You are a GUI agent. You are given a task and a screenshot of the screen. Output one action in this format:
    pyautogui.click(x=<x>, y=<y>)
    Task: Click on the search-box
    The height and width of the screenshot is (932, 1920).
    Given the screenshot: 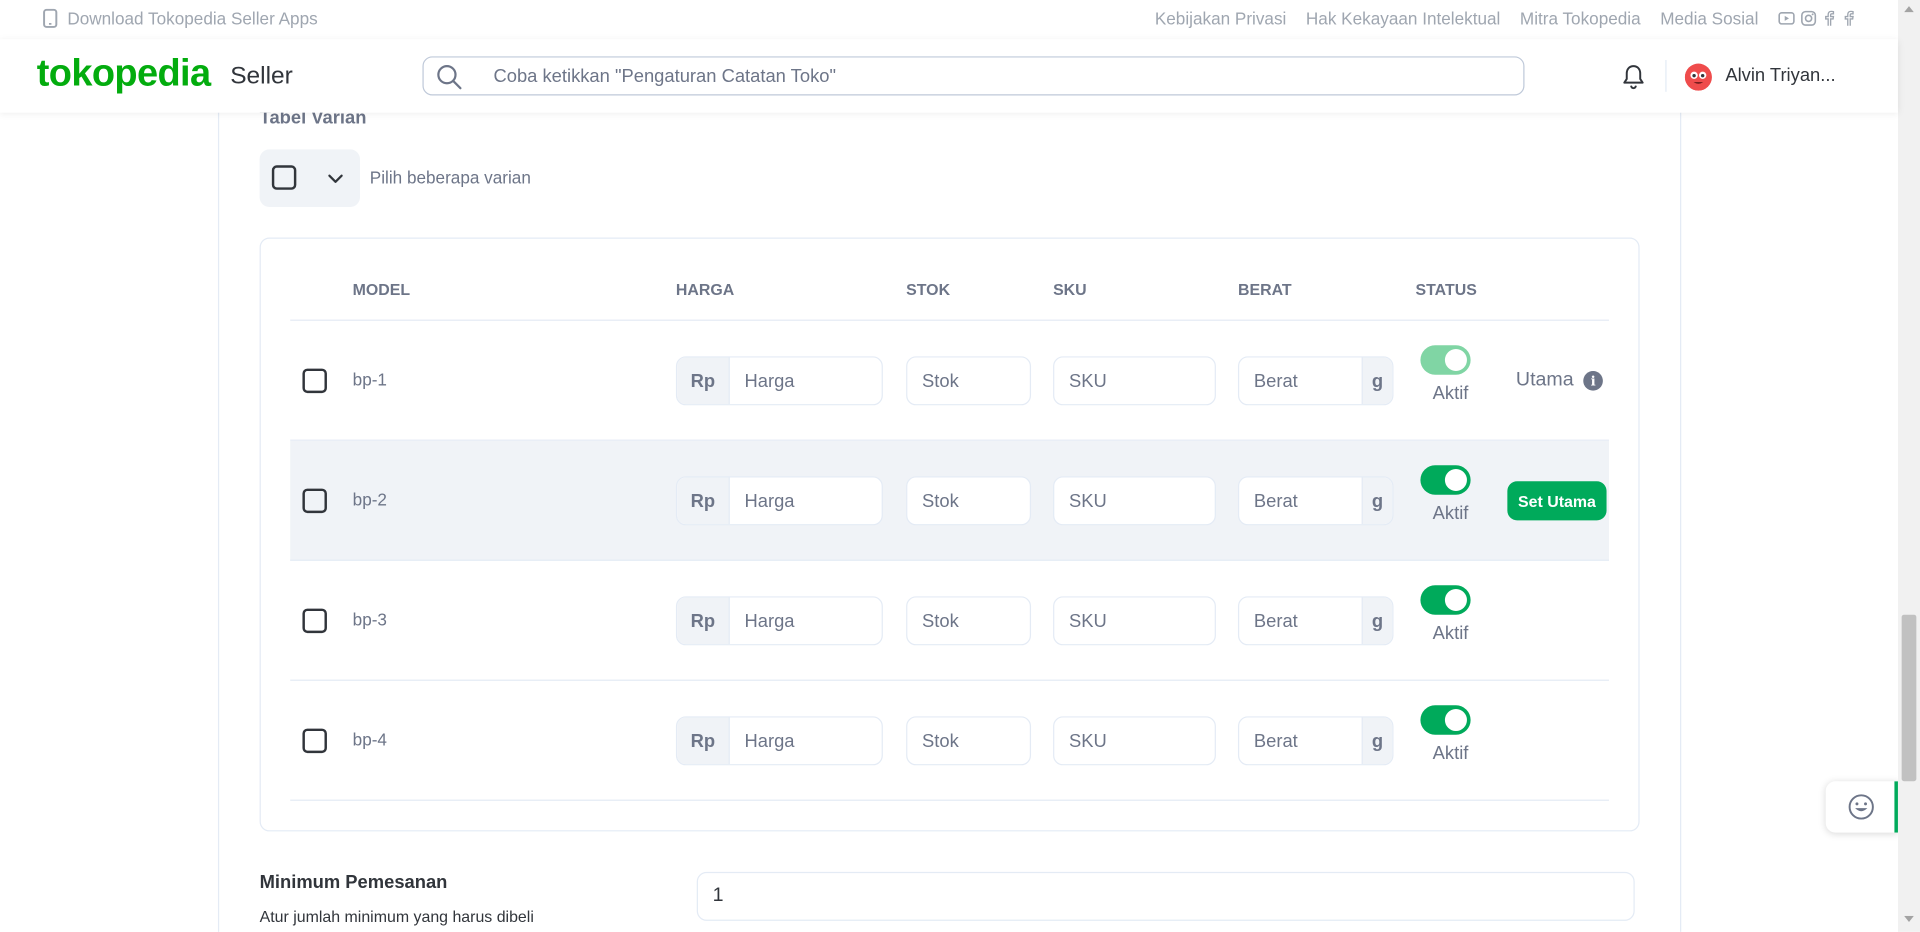 What is the action you would take?
    pyautogui.click(x=973, y=76)
    